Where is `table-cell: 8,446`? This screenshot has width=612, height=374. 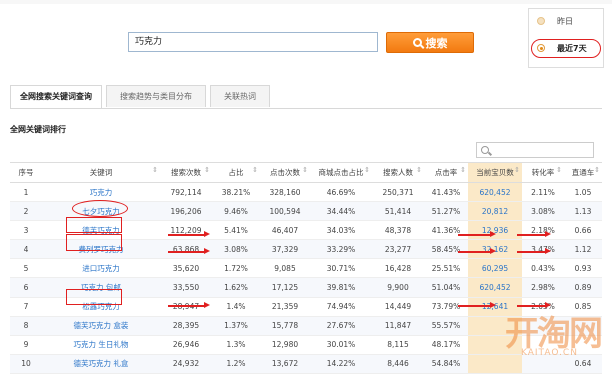 table-cell: 8,446 is located at coordinates (398, 364).